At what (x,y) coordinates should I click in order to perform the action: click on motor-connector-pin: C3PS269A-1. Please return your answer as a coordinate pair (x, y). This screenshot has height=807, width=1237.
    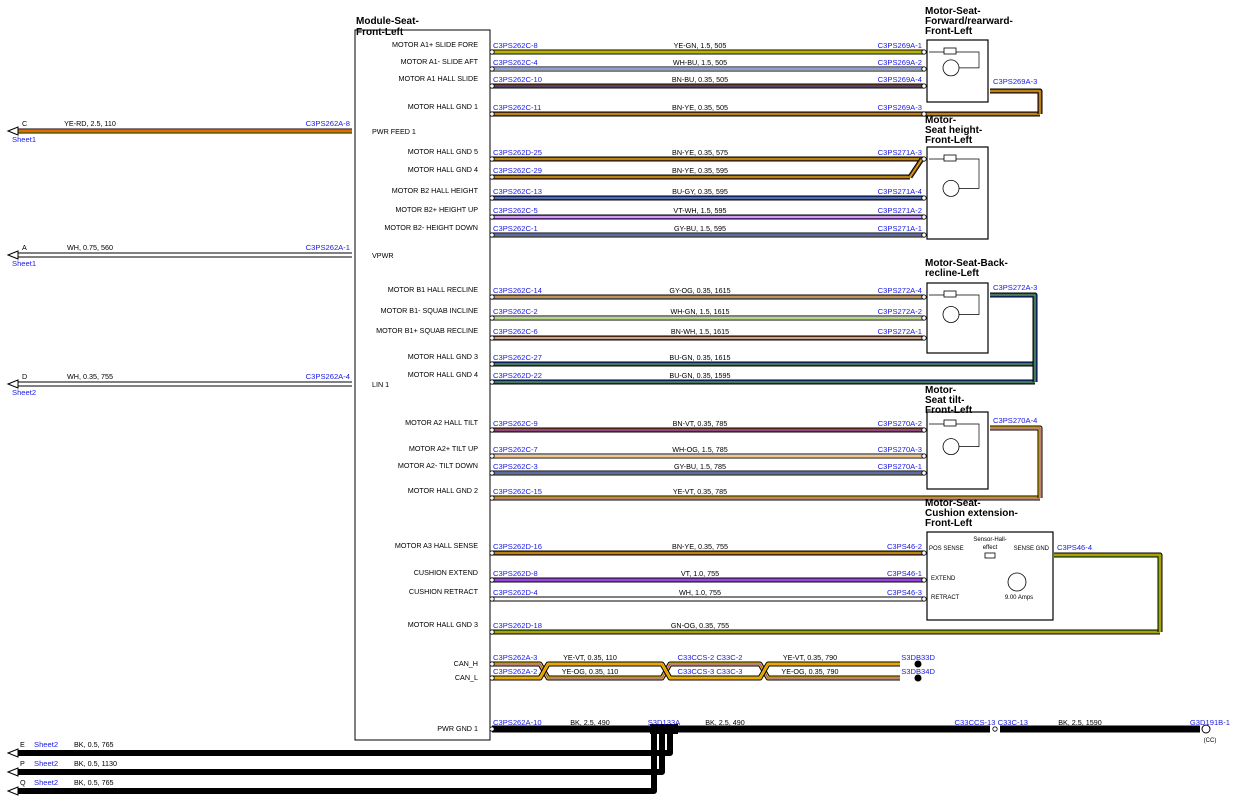
    Looking at the image, I should click on (900, 45).